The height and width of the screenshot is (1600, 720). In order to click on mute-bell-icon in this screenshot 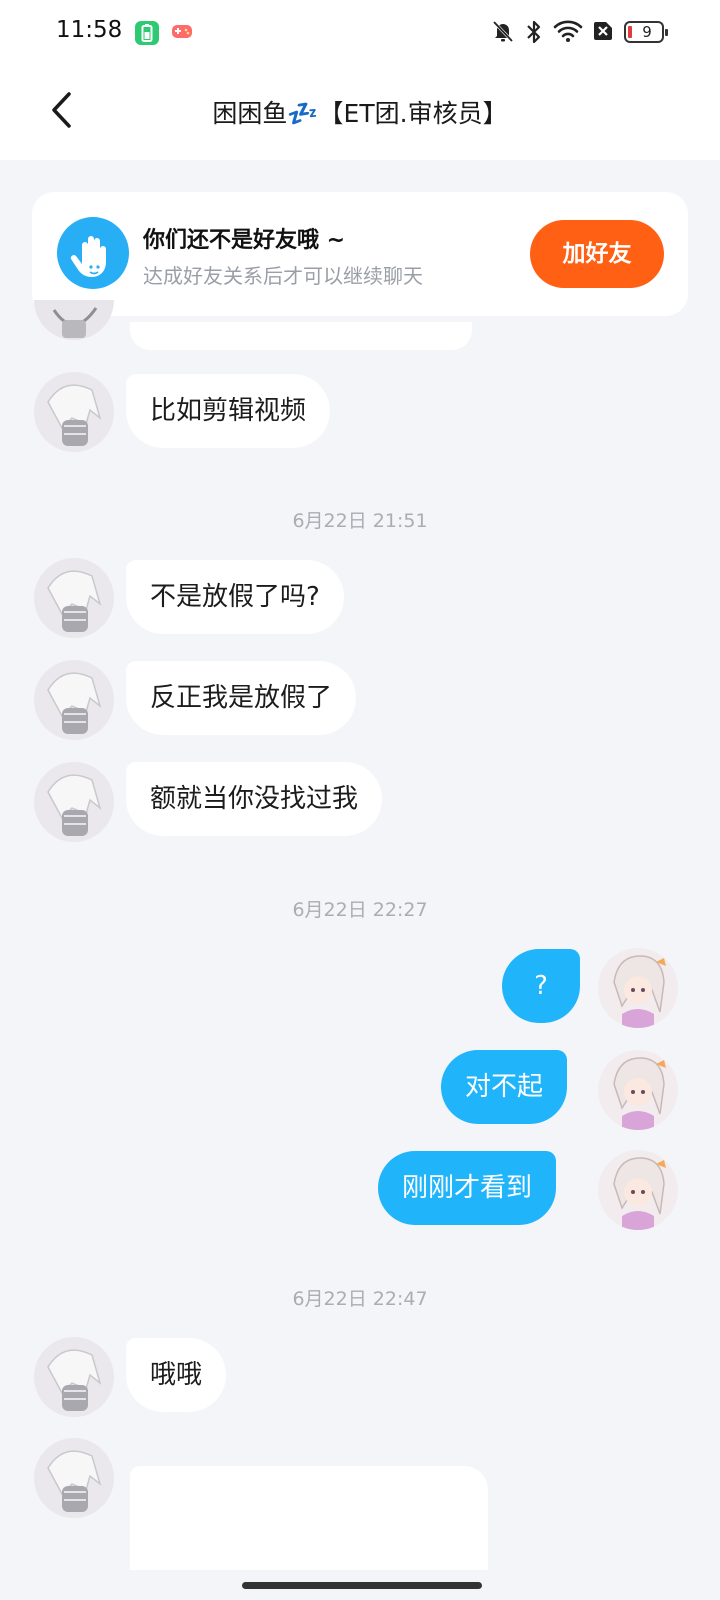, I will do `click(503, 31)`.